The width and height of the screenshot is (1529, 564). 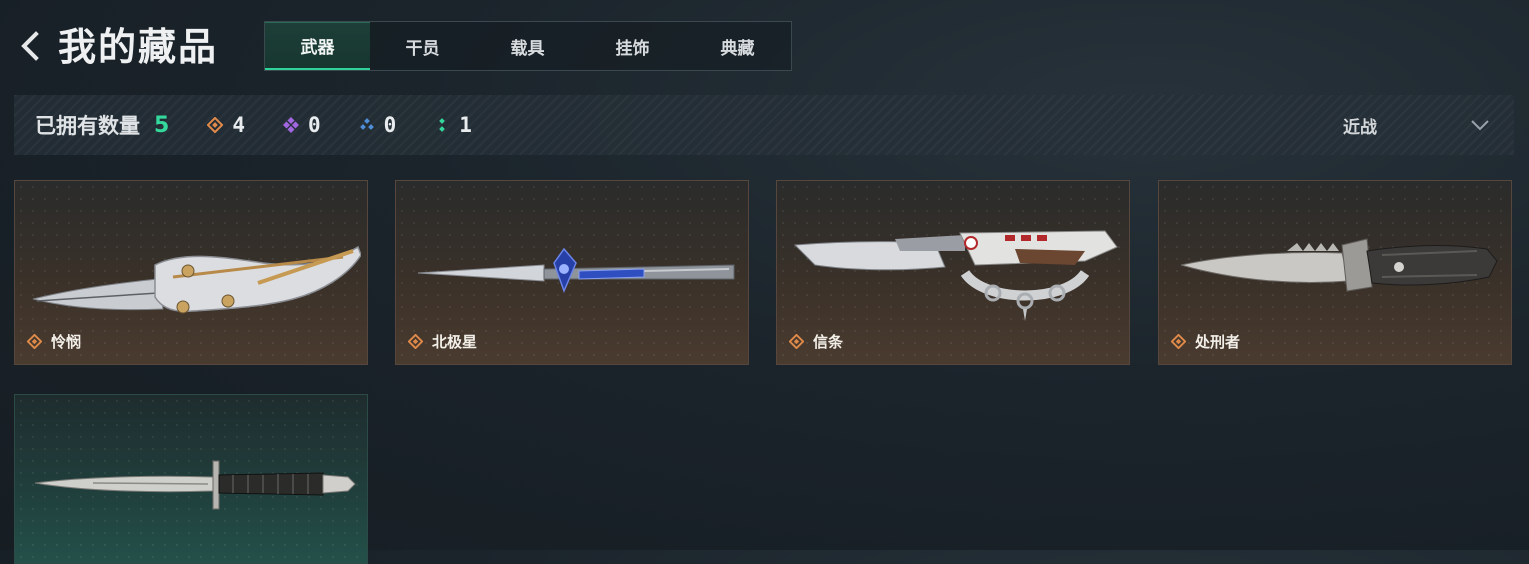 What do you see at coordinates (576, 270) in the screenshot?
I see `stiletto-knife-icon` at bounding box center [576, 270].